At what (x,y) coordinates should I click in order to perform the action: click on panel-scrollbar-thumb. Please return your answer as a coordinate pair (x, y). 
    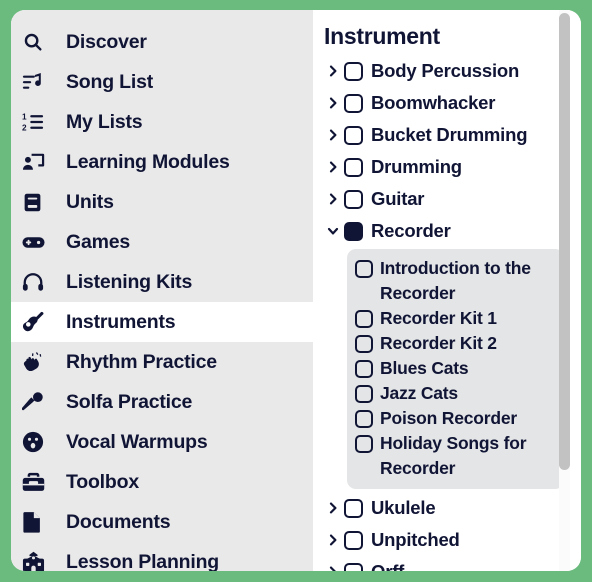
    Looking at the image, I should click on (564, 241).